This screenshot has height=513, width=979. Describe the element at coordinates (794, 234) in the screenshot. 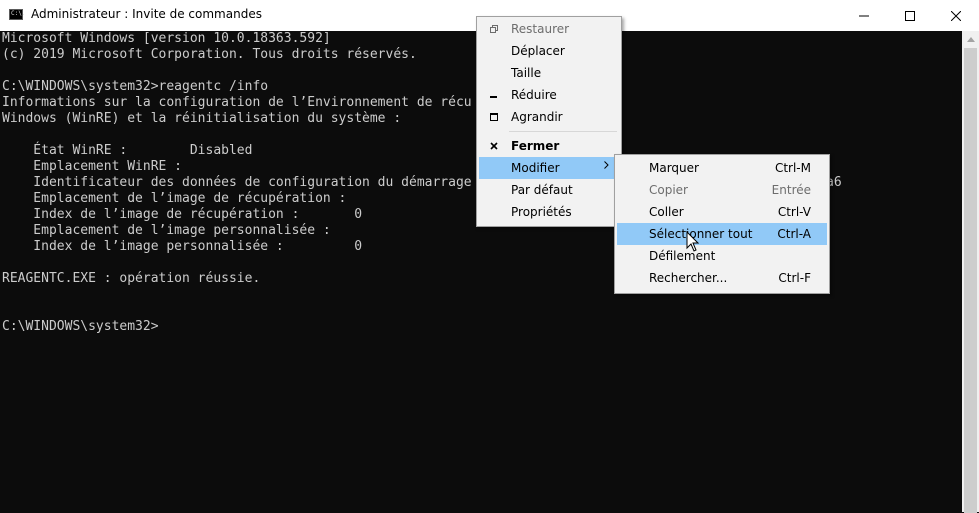

I see `submenu-item-shortcut: Ctrl-A` at that location.